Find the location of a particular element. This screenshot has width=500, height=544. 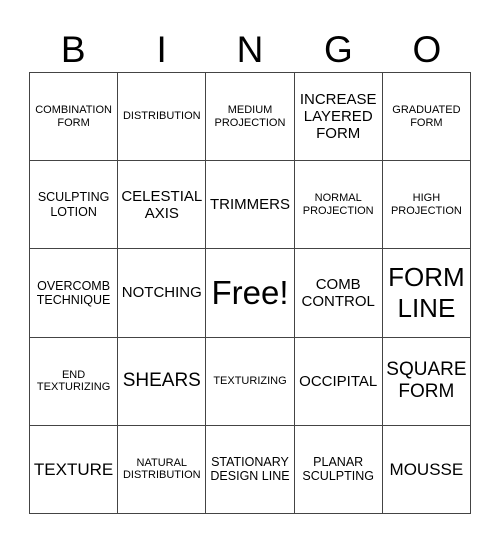

bingo-cell: COMBINATION FORM is located at coordinates (74, 117).